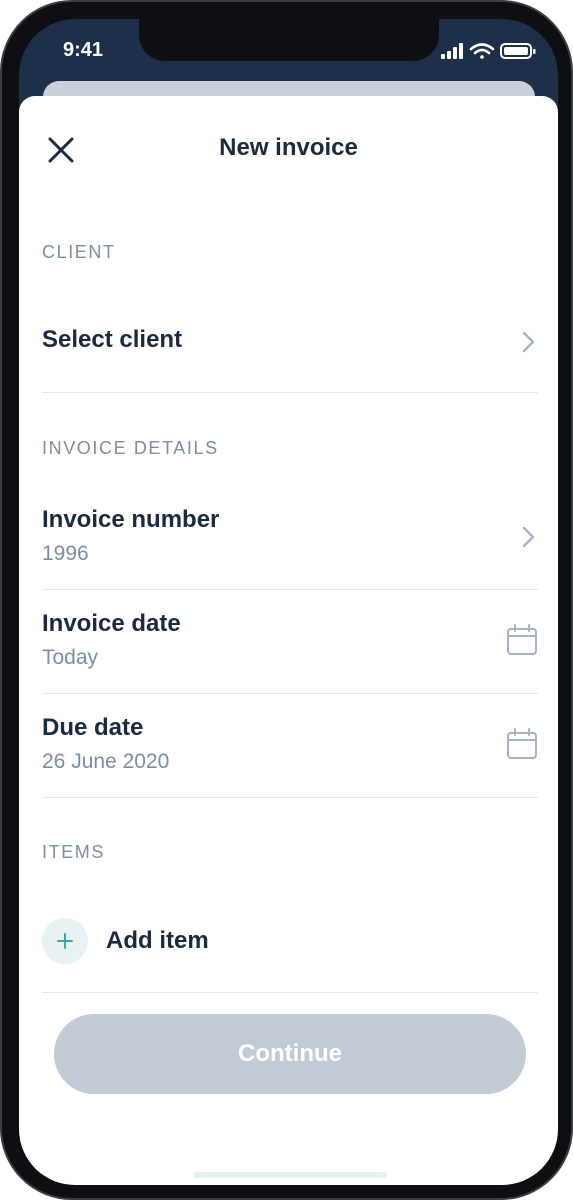 The image size is (573, 1200). Describe the element at coordinates (518, 51) in the screenshot. I see `battery-icon` at that location.